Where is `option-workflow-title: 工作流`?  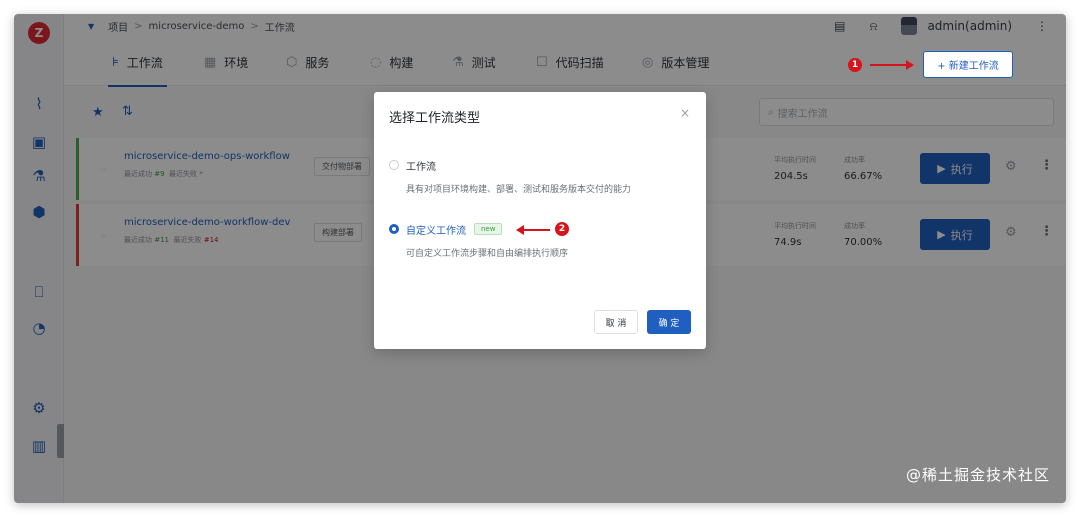 option-workflow-title: 工作流 is located at coordinates (421, 165).